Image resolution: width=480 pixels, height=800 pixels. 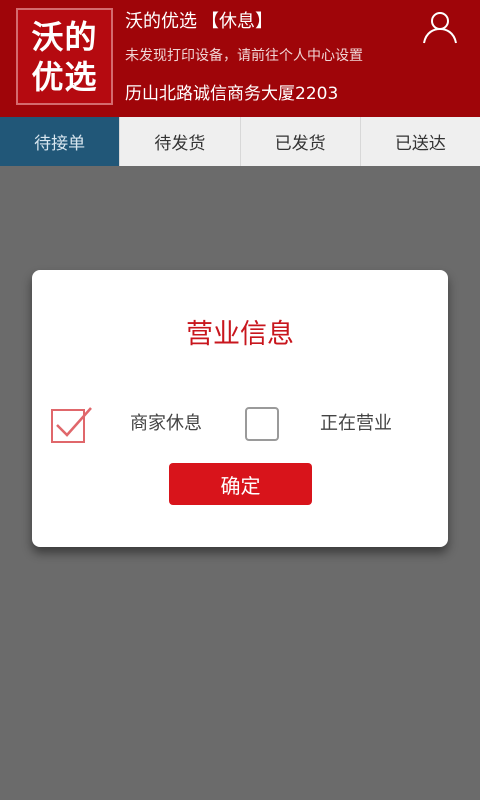 I want to click on user-icon, so click(x=440, y=27).